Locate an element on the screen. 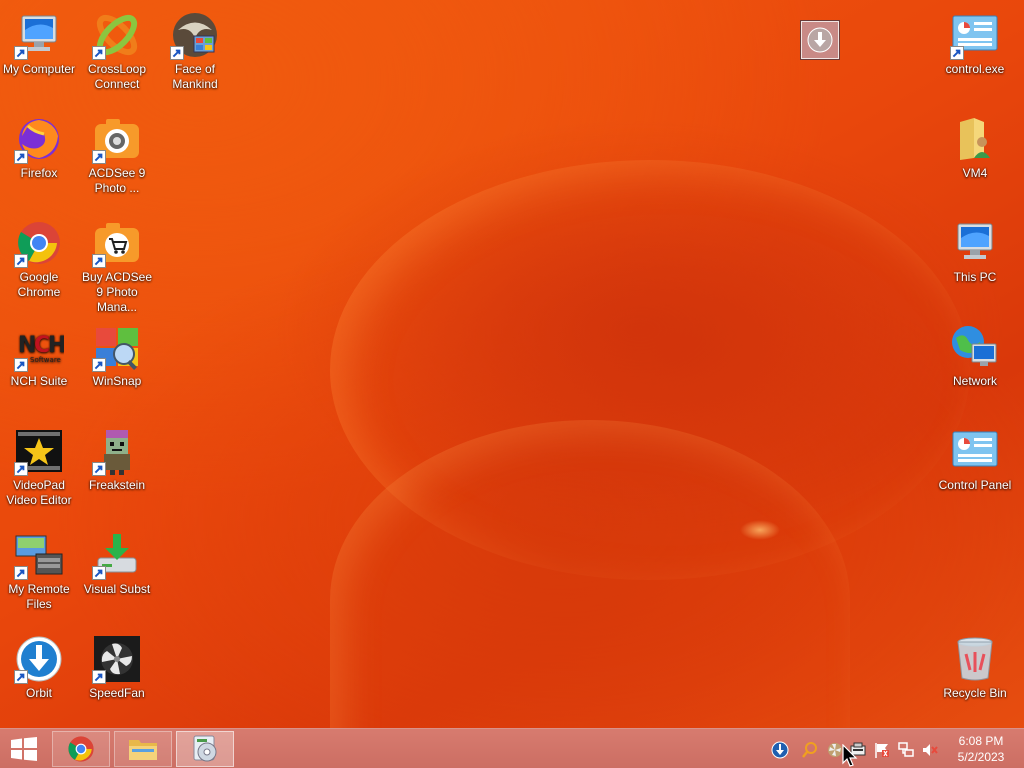  folder-user-icon is located at coordinates (975, 139).